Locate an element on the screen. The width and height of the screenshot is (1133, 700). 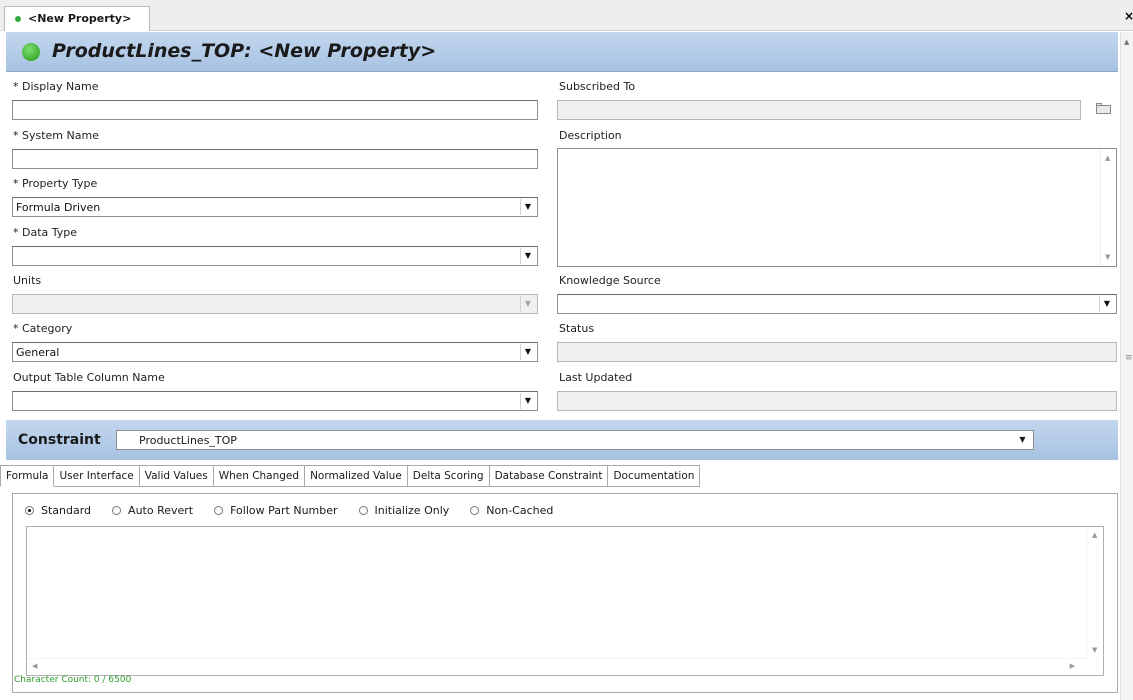
description-label: Description is located at coordinates (590, 135).